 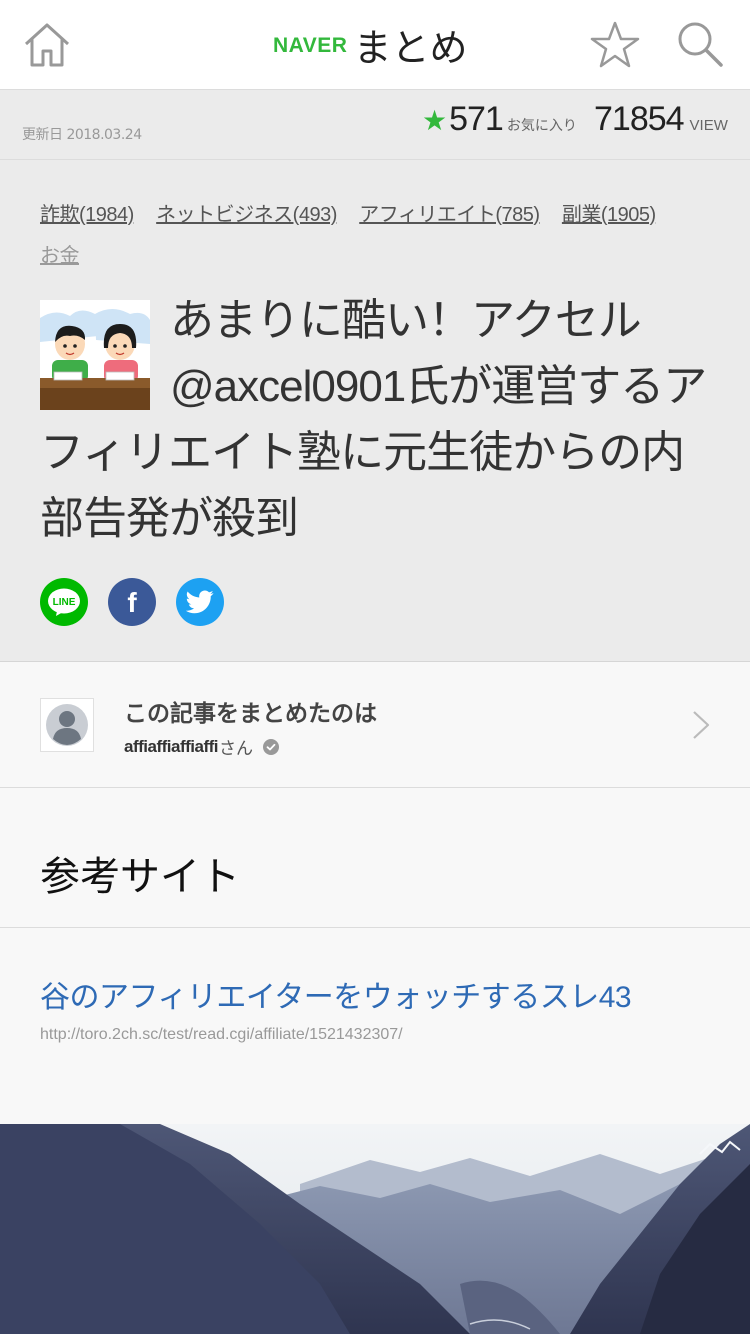 What do you see at coordinates (476, 119) in the screenshot?
I see `favorite-count-value: 571` at bounding box center [476, 119].